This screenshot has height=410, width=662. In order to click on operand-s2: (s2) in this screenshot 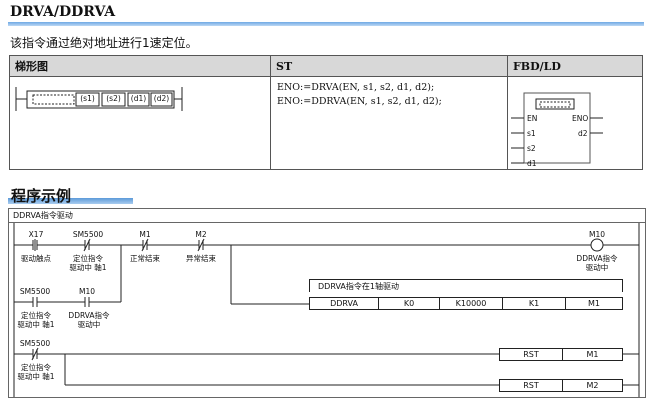, I will do `click(113, 98)`.